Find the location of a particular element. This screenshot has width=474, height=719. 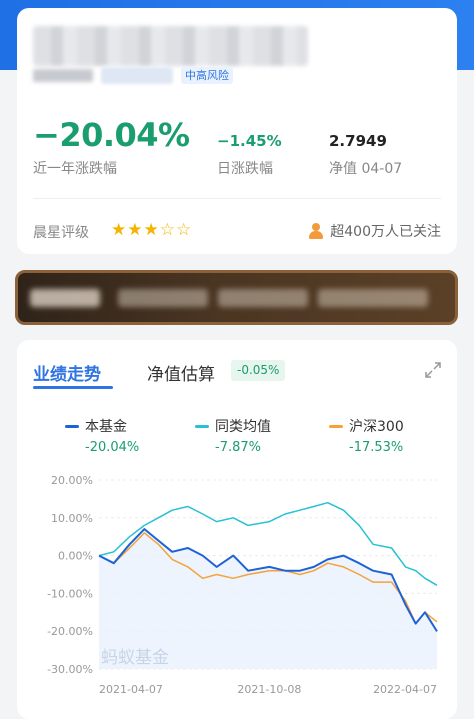

y-tick-label: -30.00% is located at coordinates (70, 669).